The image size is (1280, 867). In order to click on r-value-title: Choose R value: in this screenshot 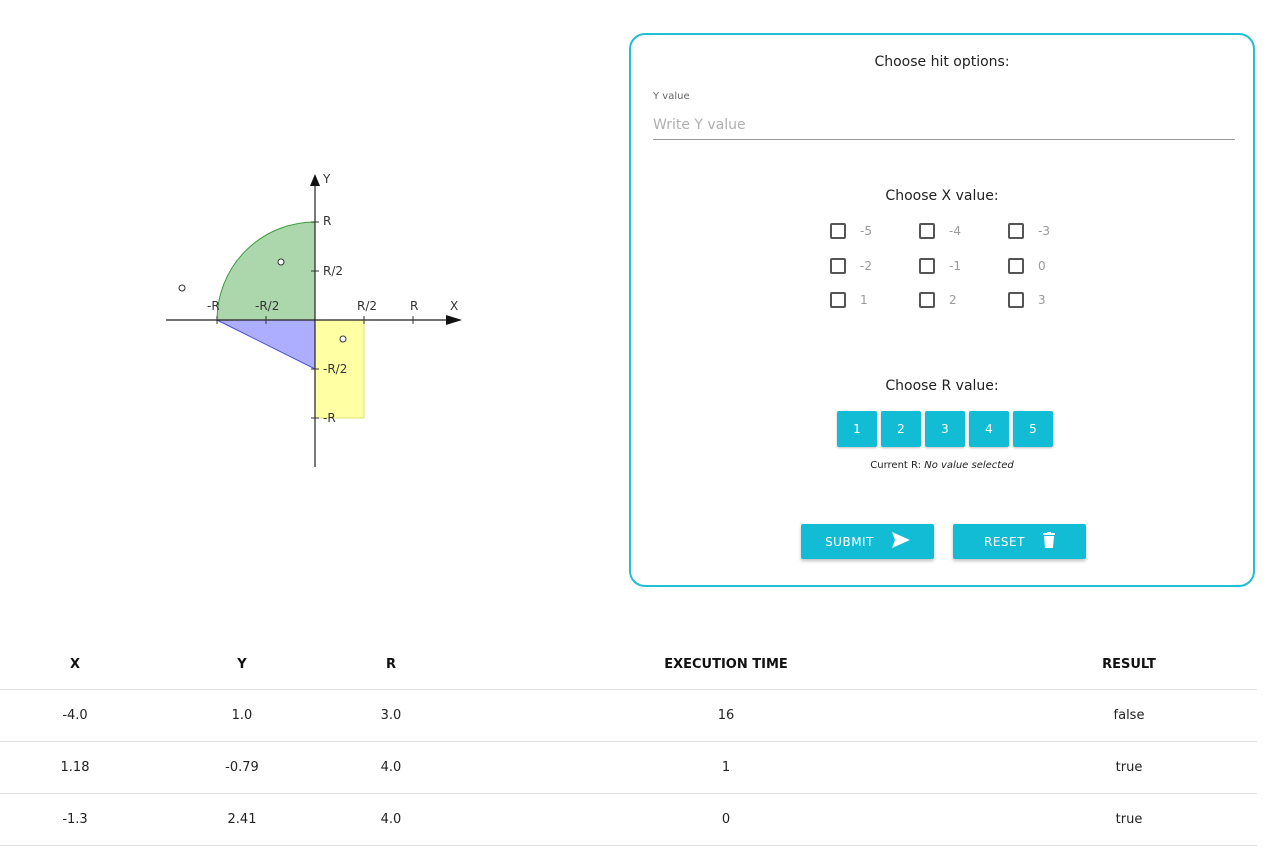, I will do `click(942, 386)`.